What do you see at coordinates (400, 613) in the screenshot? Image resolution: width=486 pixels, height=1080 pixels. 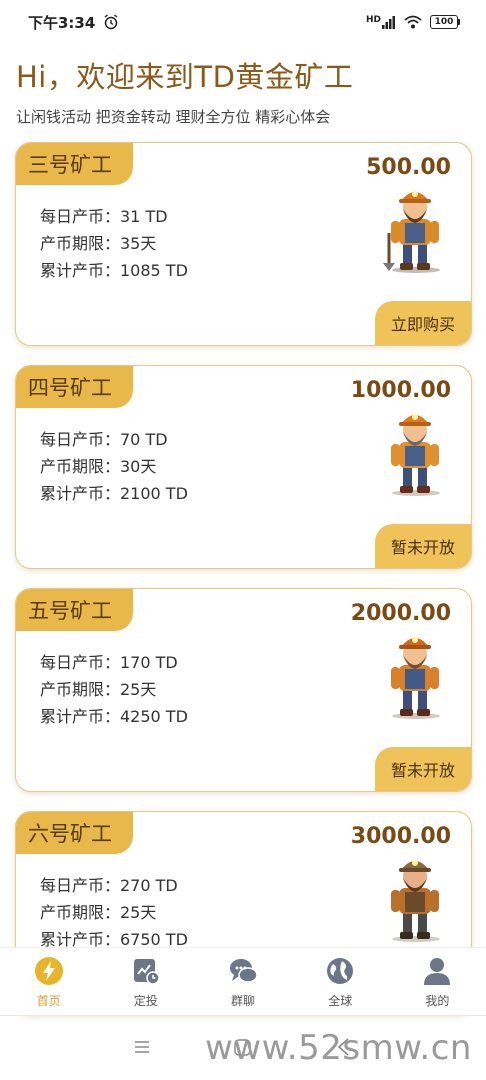 I see `miner-price: 2000.00` at bounding box center [400, 613].